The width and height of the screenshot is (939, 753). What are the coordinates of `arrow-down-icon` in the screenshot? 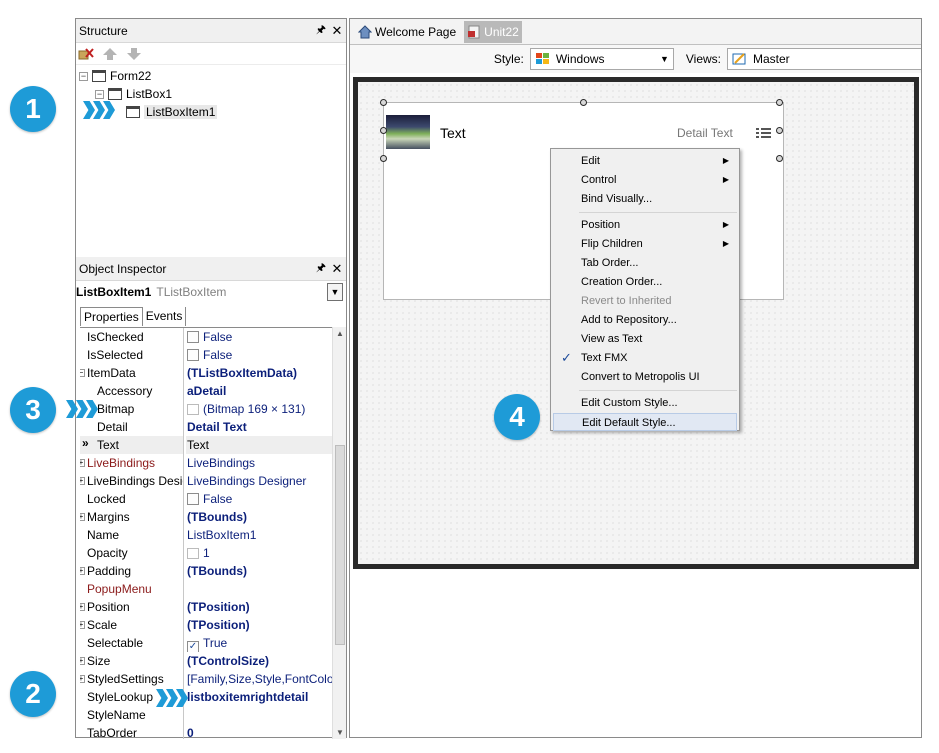 It's located at (134, 54).